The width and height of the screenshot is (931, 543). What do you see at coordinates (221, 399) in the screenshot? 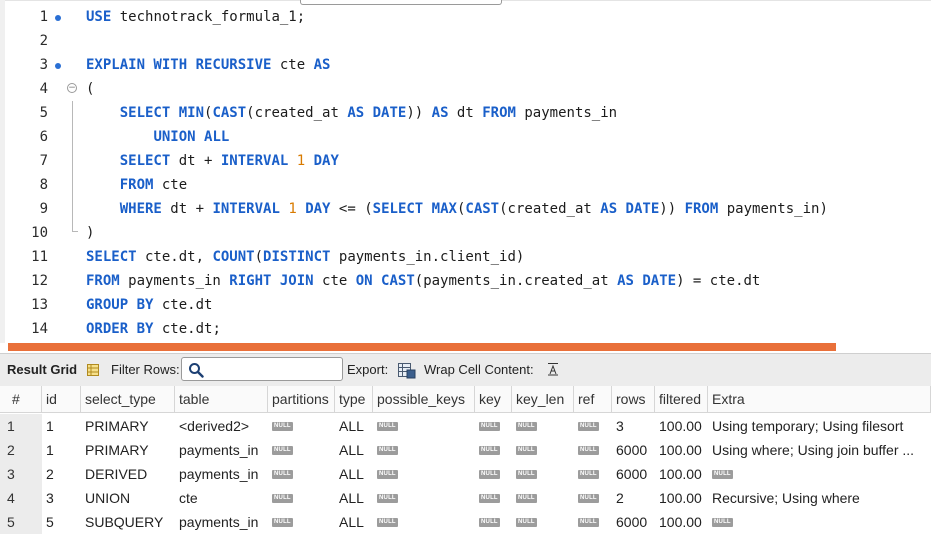
I see `column-header: table` at bounding box center [221, 399].